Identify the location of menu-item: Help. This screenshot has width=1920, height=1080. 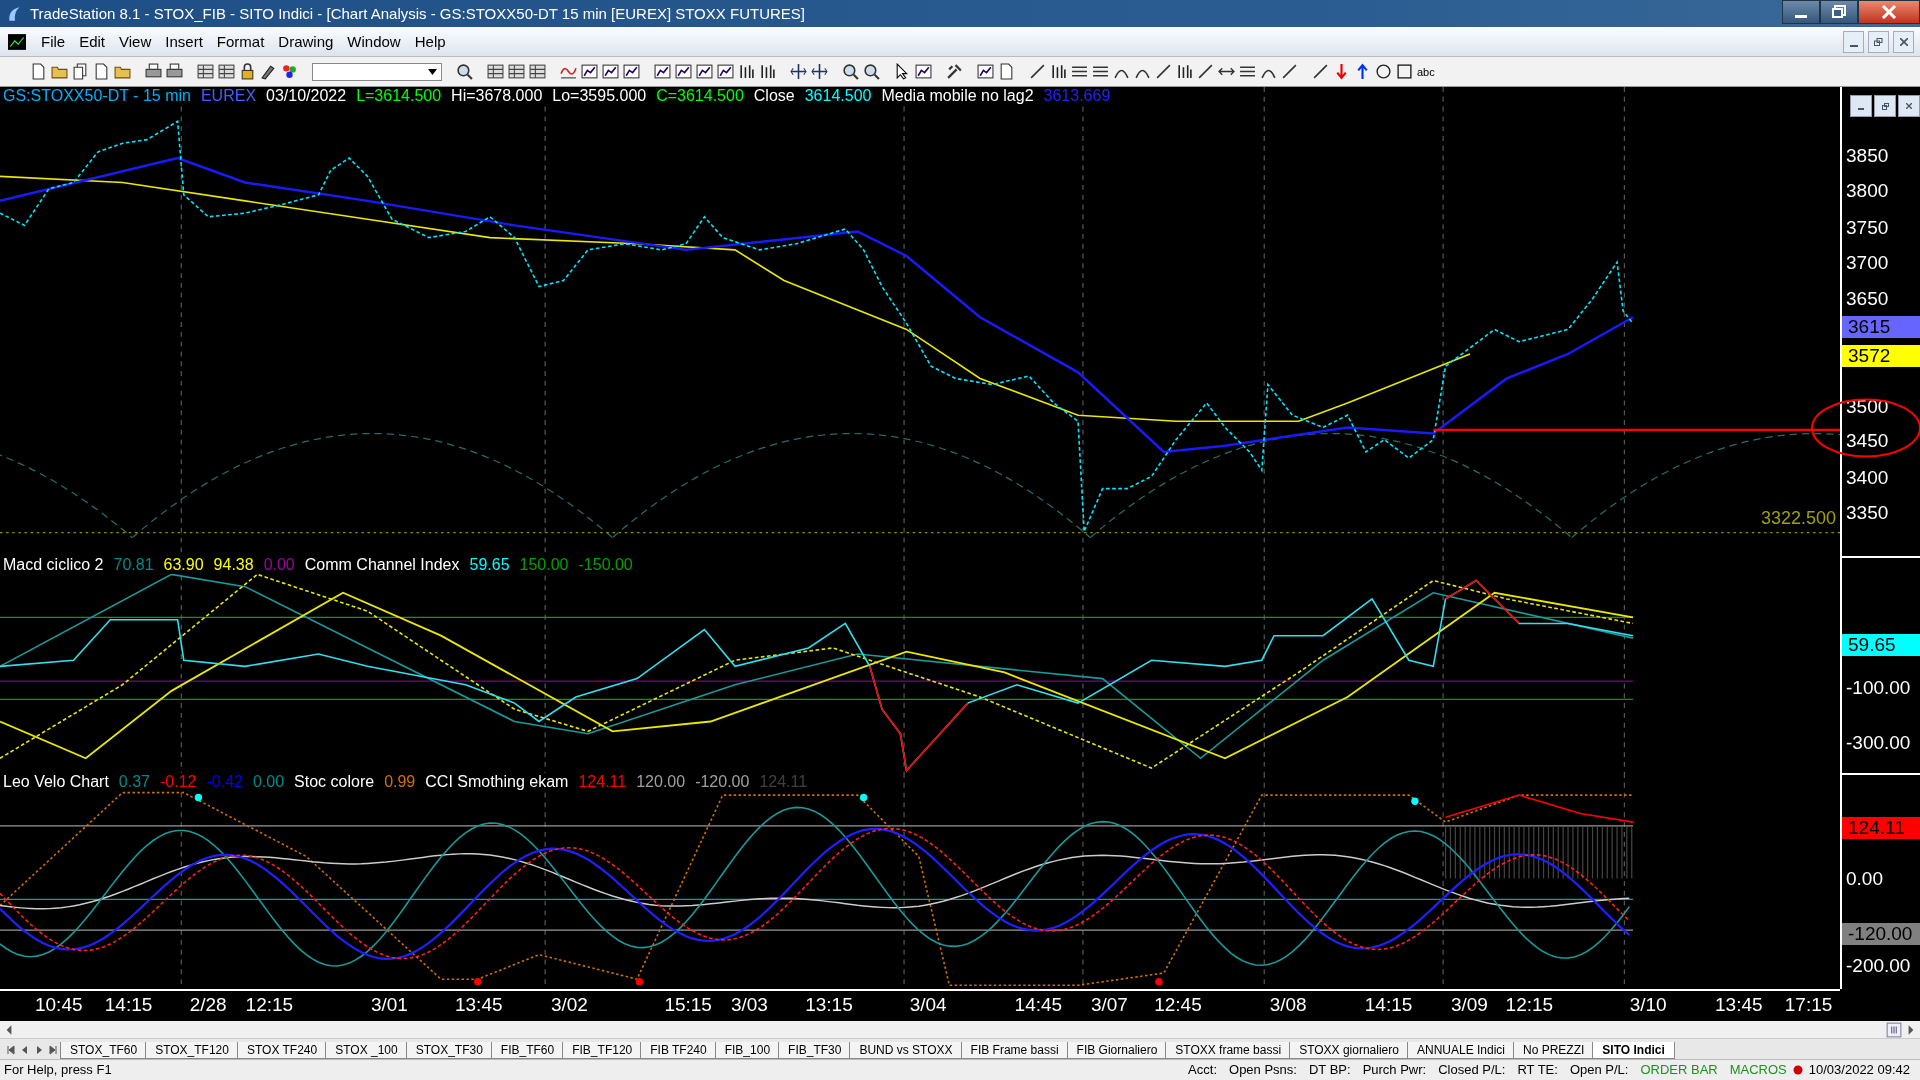
(430, 42).